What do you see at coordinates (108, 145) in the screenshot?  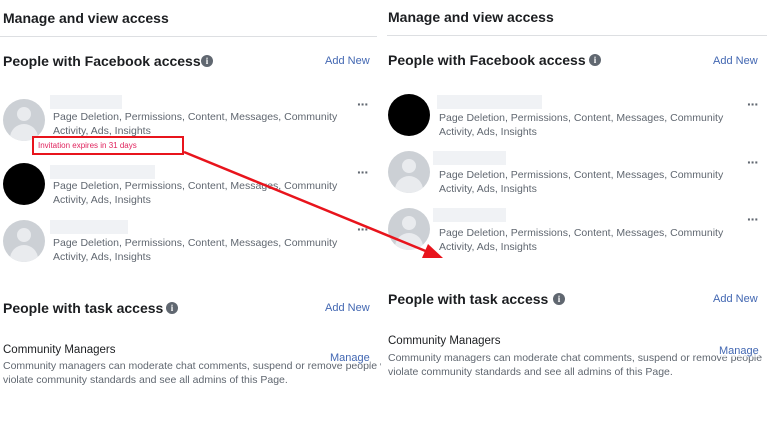 I see `highlight-box` at bounding box center [108, 145].